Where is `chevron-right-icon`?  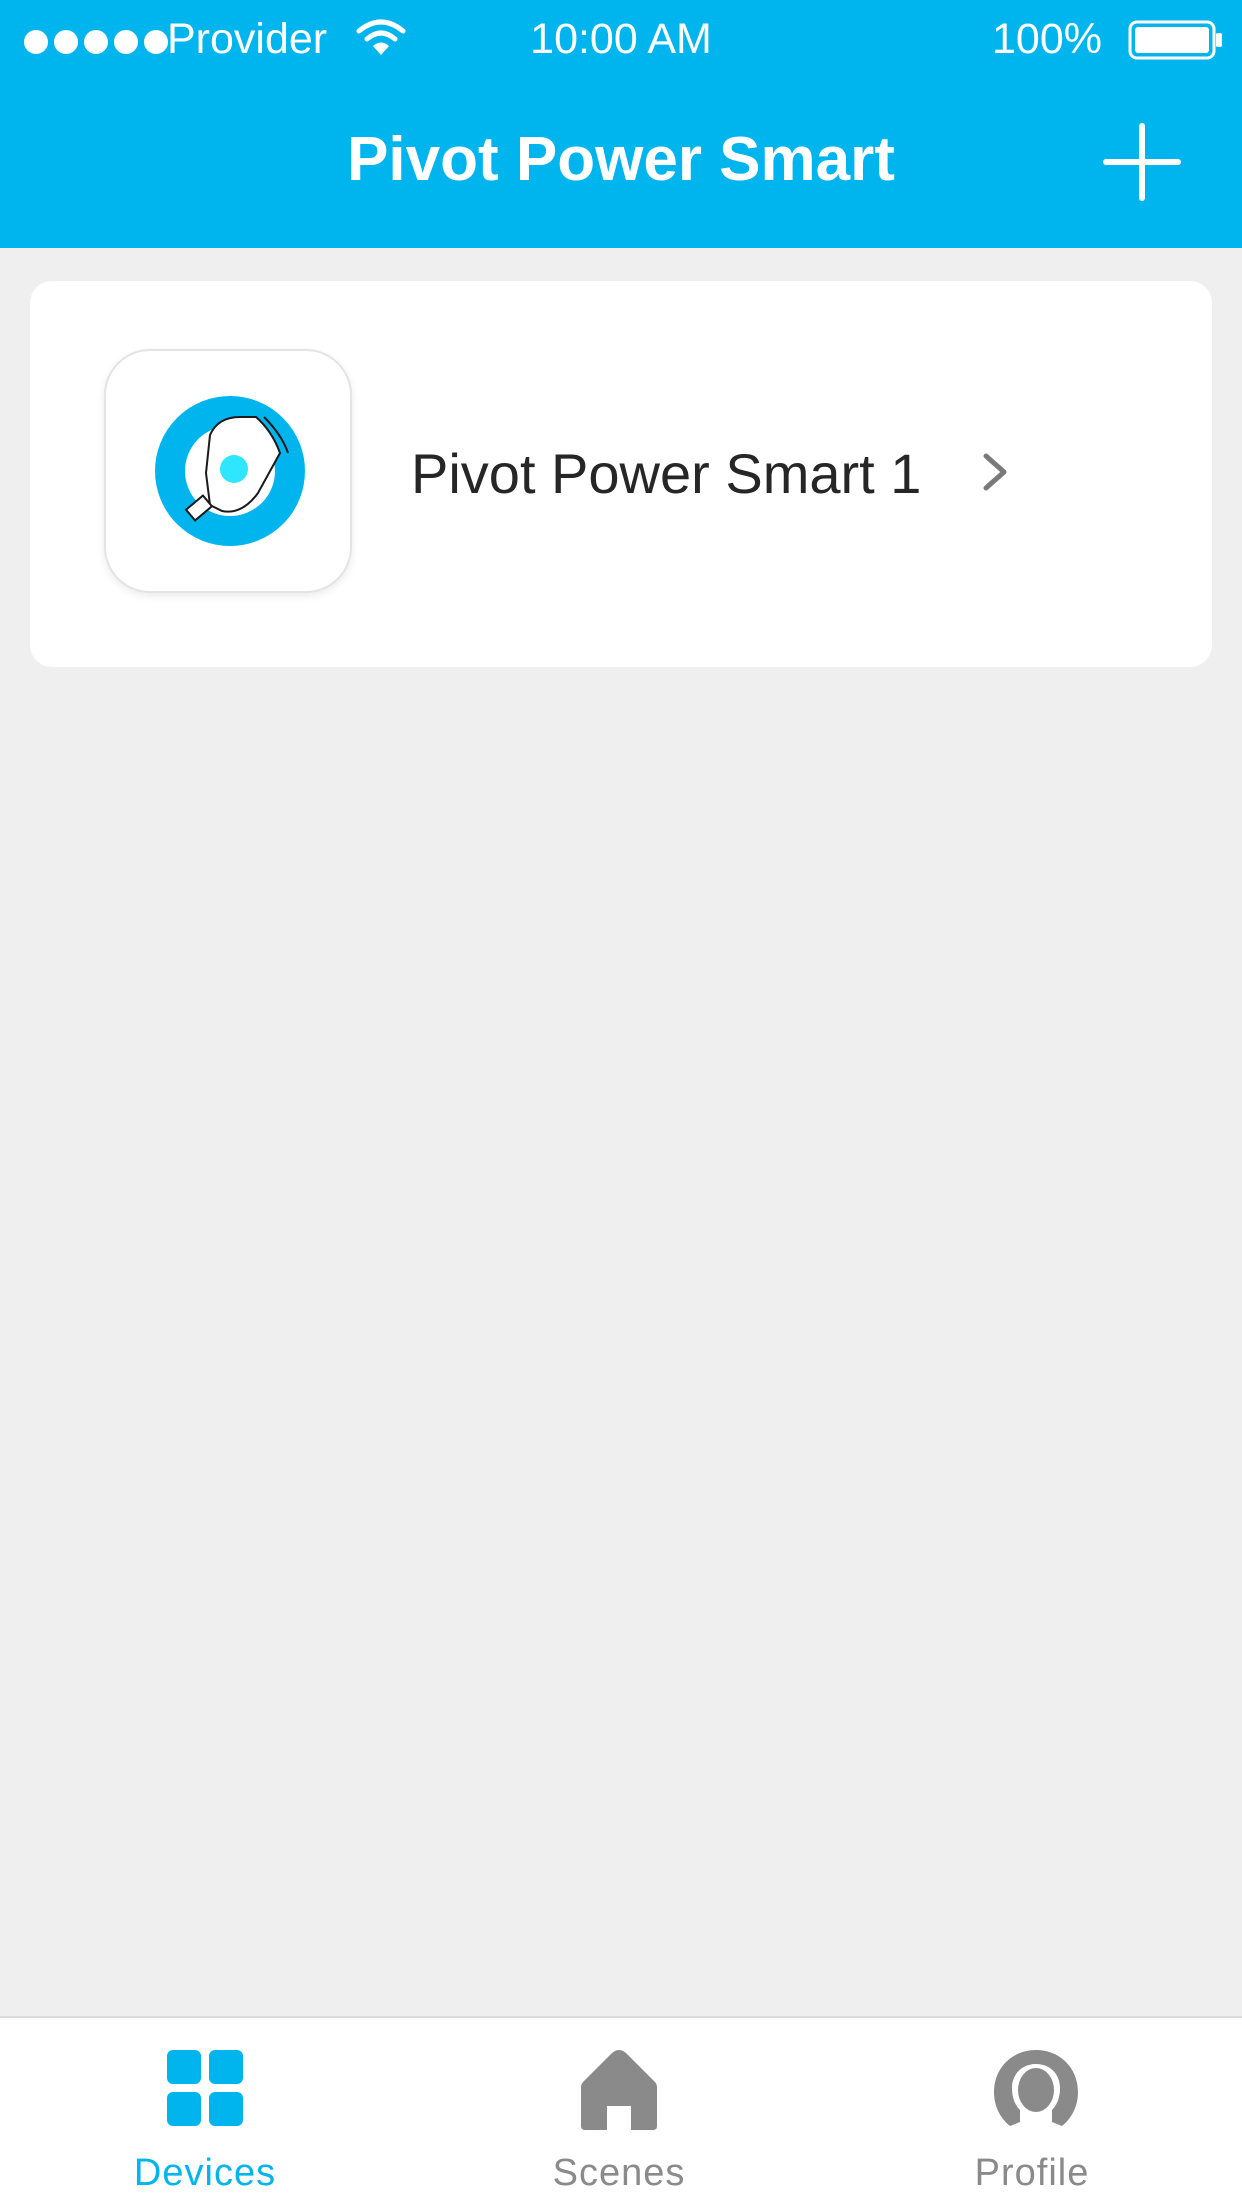
chevron-right-icon is located at coordinates (995, 472).